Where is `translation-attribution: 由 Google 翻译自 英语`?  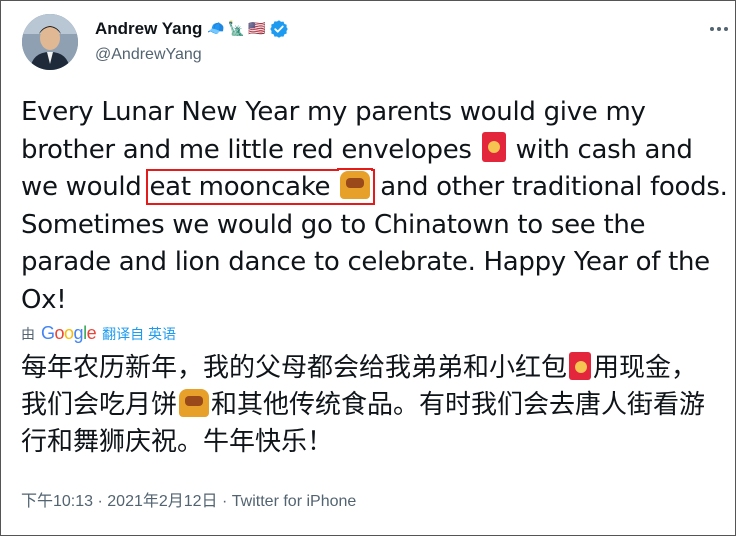
translation-attribution: 由 Google 翻译自 英语 is located at coordinates (98, 333).